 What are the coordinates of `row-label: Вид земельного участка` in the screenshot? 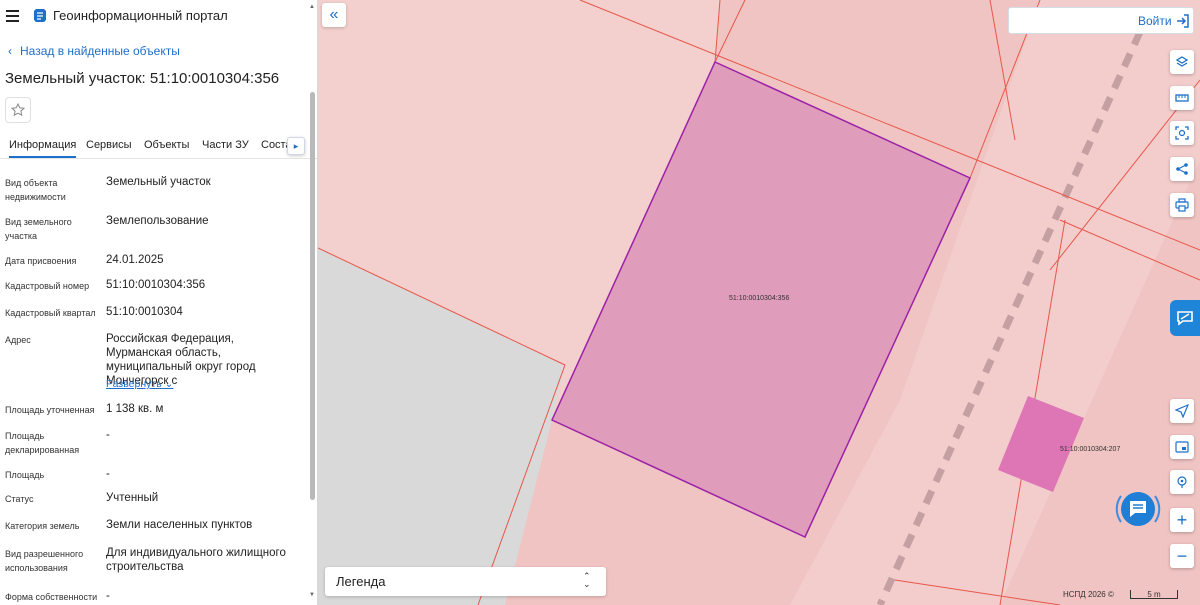 It's located at (38, 229).